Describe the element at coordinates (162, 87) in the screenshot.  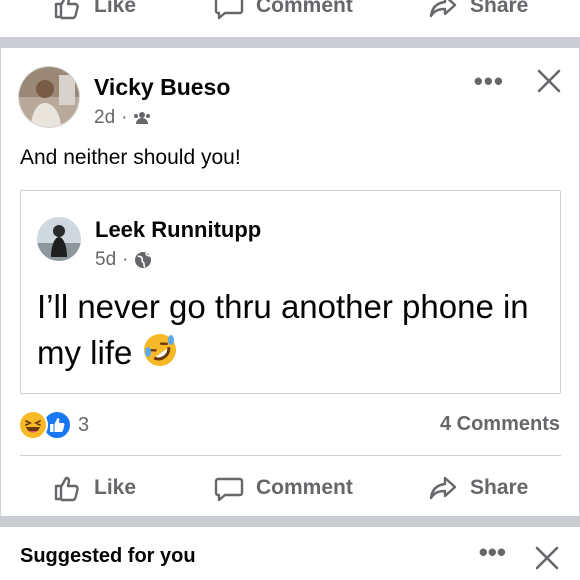
I see `post-author-name: Vicky Bueso` at that location.